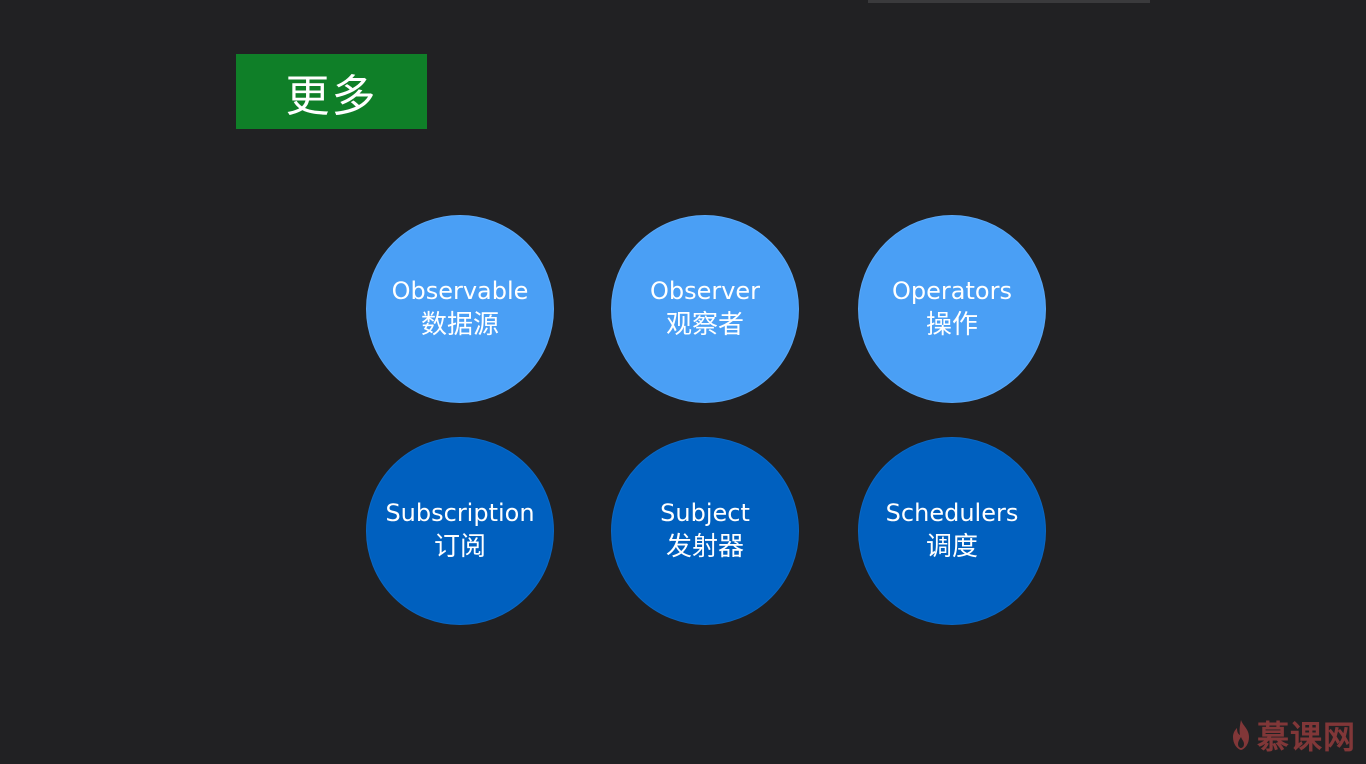 Image resolution: width=1366 pixels, height=764 pixels. Describe the element at coordinates (460, 513) in the screenshot. I see `concept-label-en: Subscription` at that location.